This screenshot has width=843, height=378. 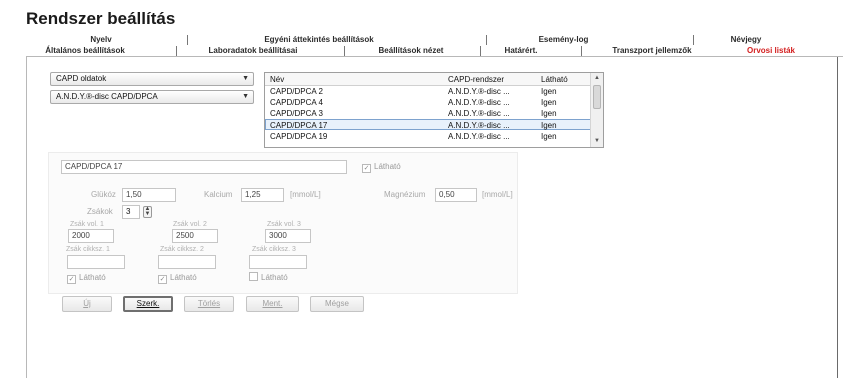 I want to click on save-button-label: Ment., so click(x=272, y=303).